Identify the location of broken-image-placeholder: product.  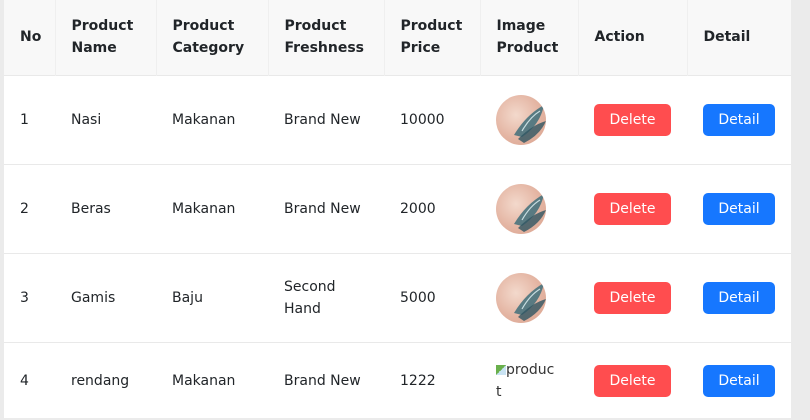
(526, 381).